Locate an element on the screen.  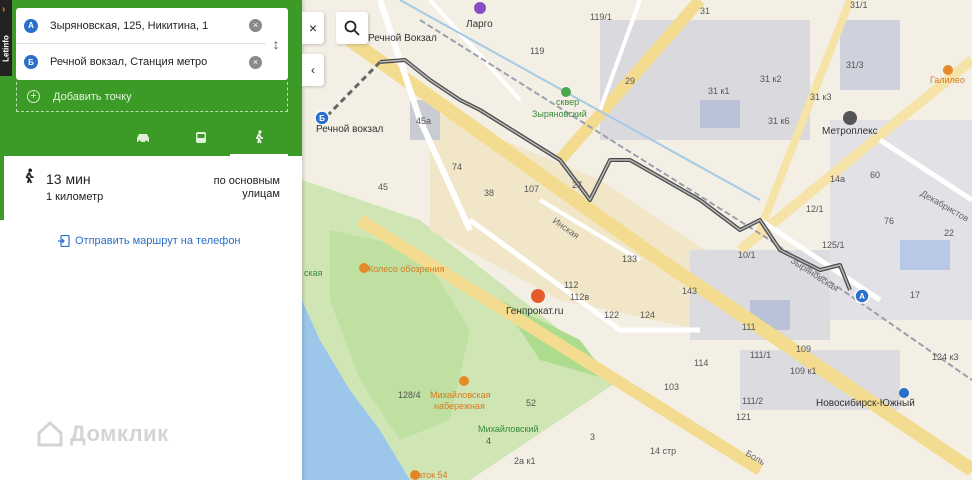
svg-text: 60 is located at coordinates (875, 175).